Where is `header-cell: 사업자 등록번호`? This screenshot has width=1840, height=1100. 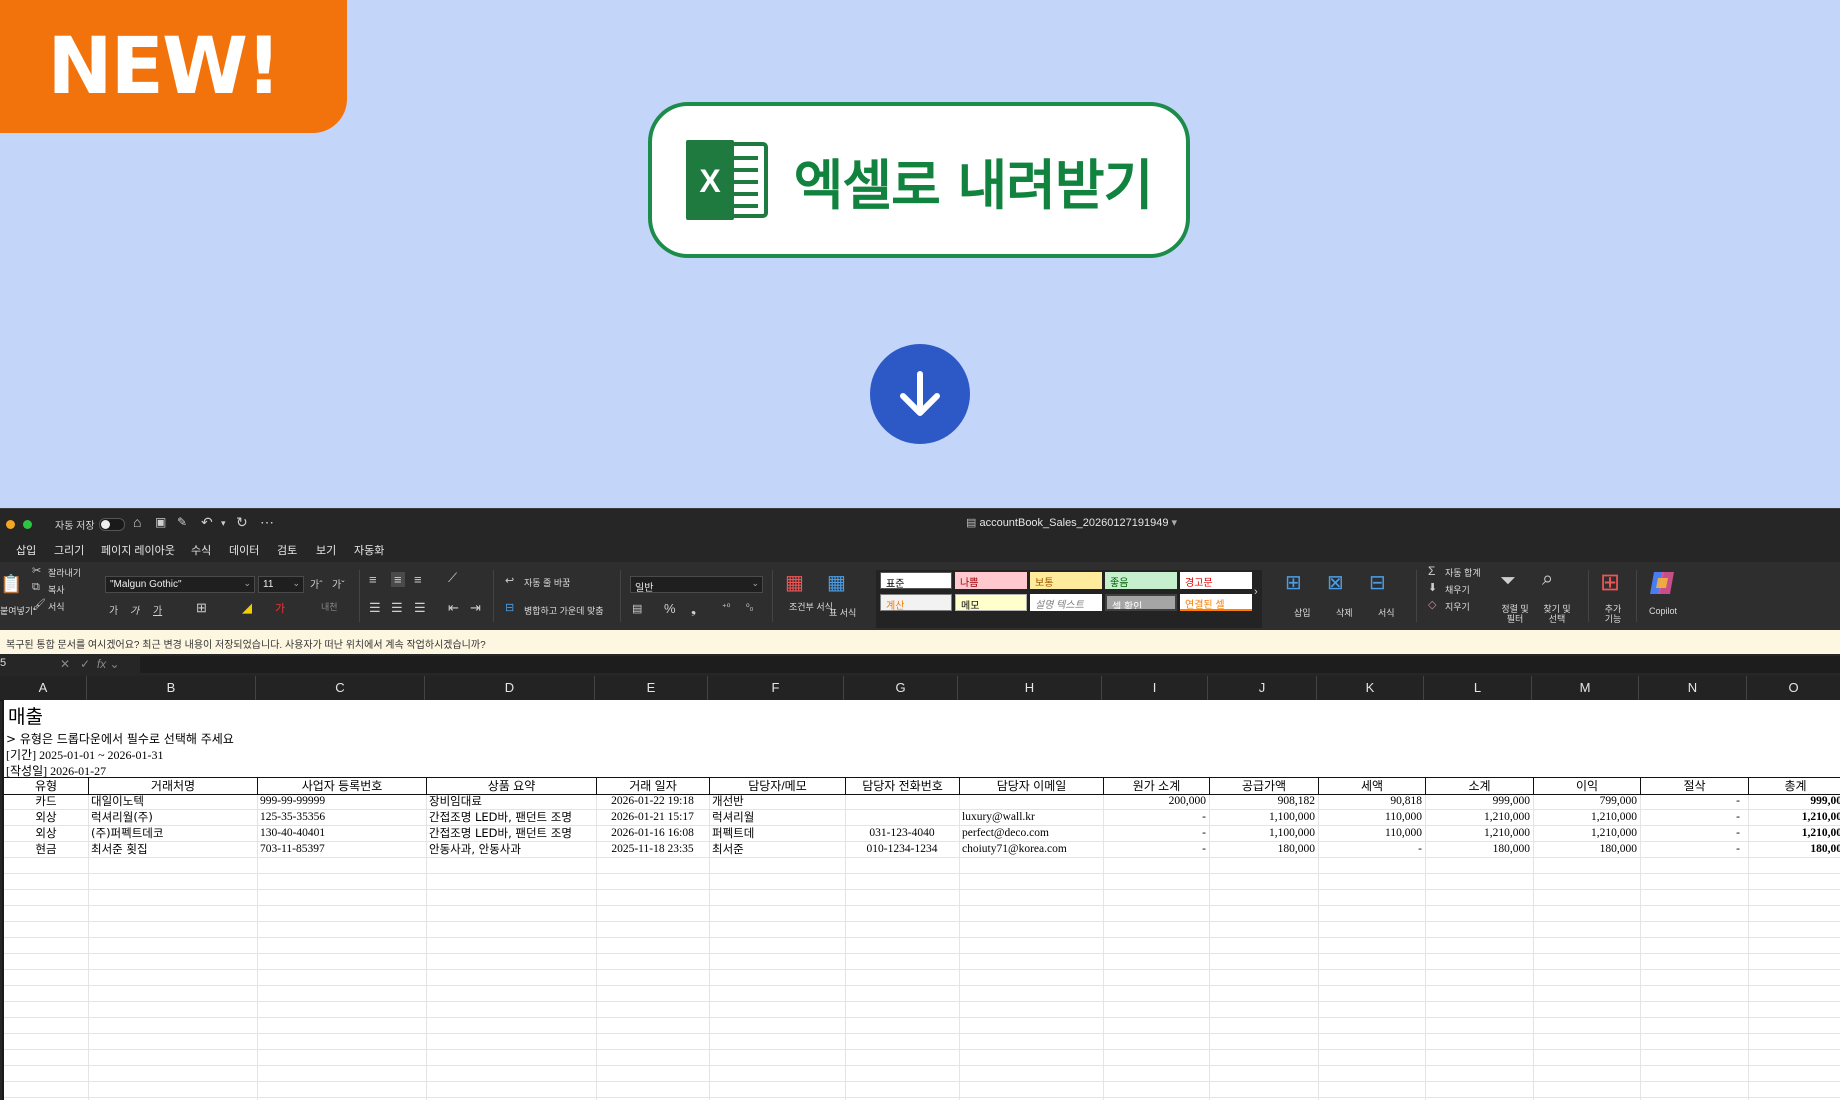 header-cell: 사업자 등록번호 is located at coordinates (341, 786).